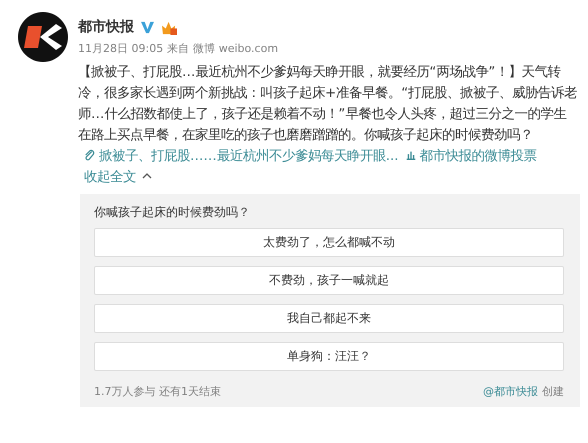 This screenshot has height=443, width=588. What do you see at coordinates (410, 155) in the screenshot?
I see `bar-chart-icon` at bounding box center [410, 155].